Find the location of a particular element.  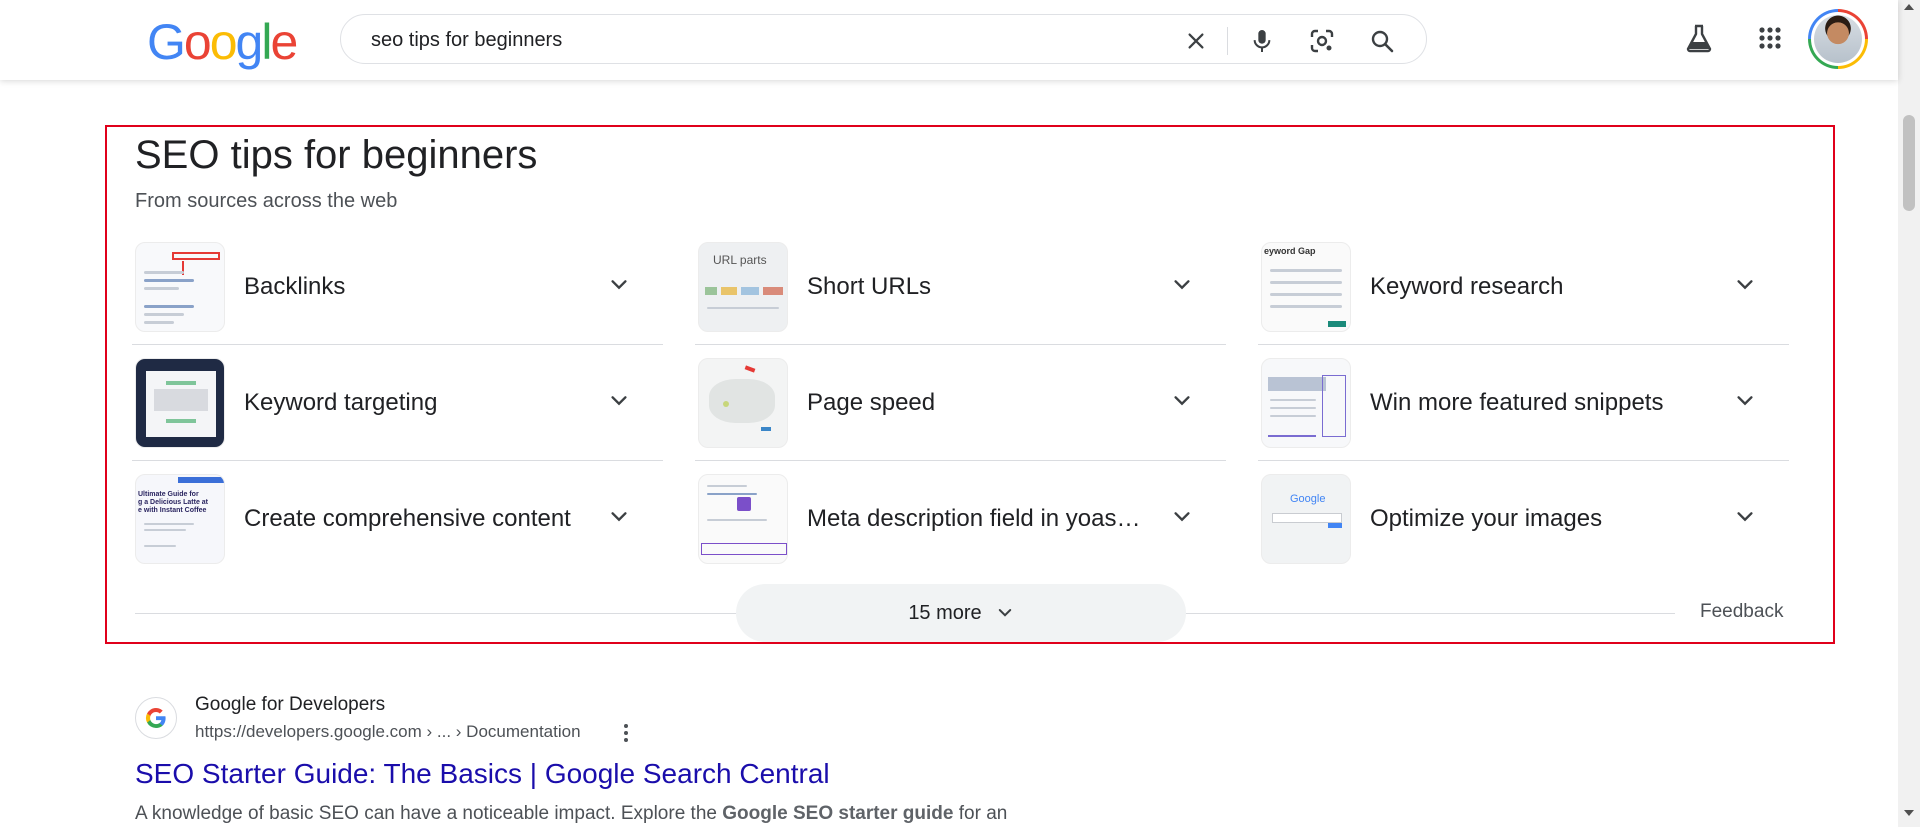

tip-label: Page speed is located at coordinates (871, 402).